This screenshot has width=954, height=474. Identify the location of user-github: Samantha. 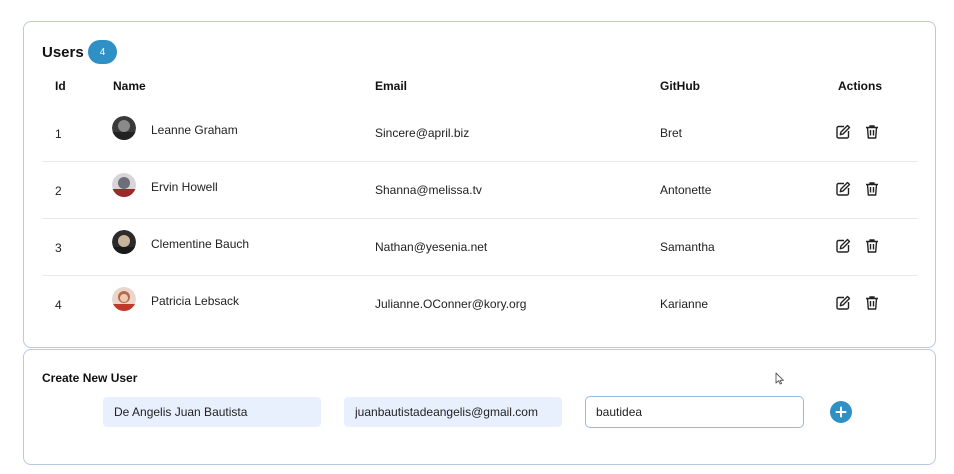
(687, 247).